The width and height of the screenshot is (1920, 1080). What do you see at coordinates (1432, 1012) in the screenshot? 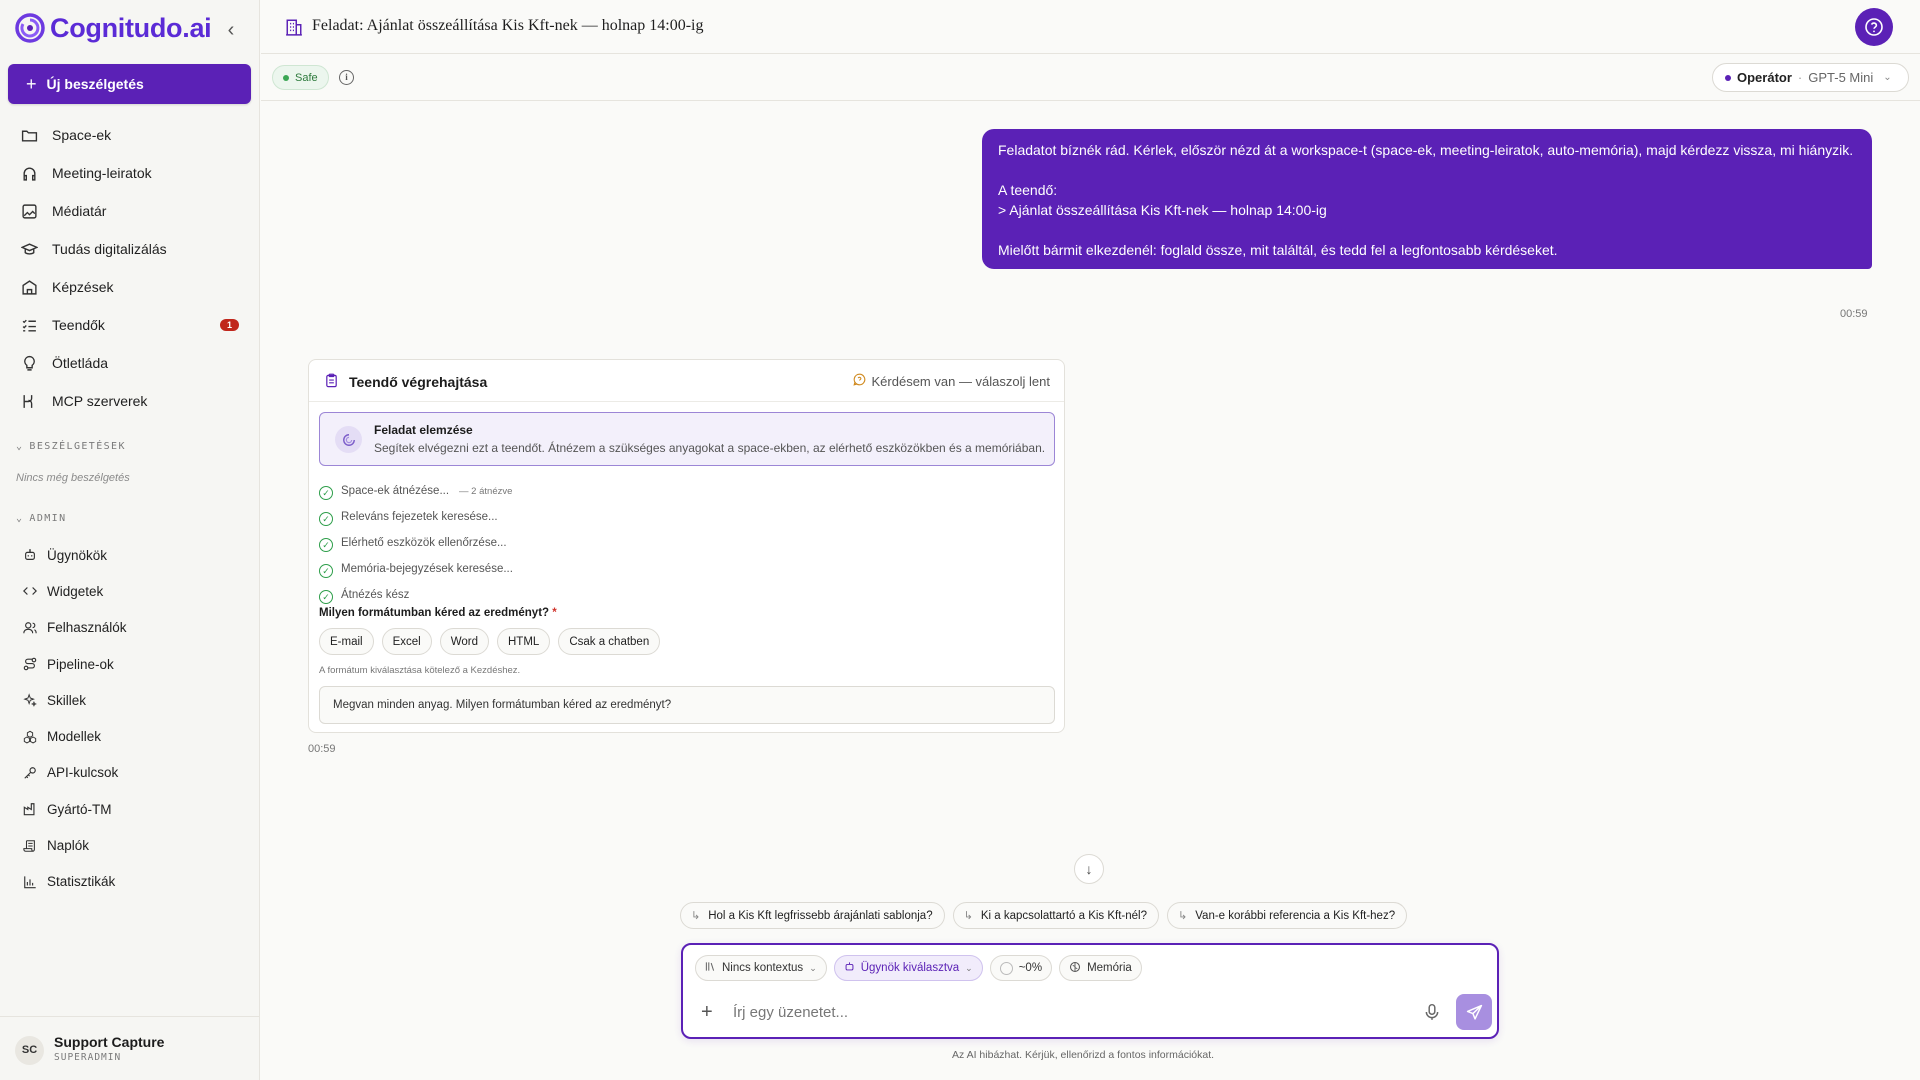
I see `microphone-icon` at bounding box center [1432, 1012].